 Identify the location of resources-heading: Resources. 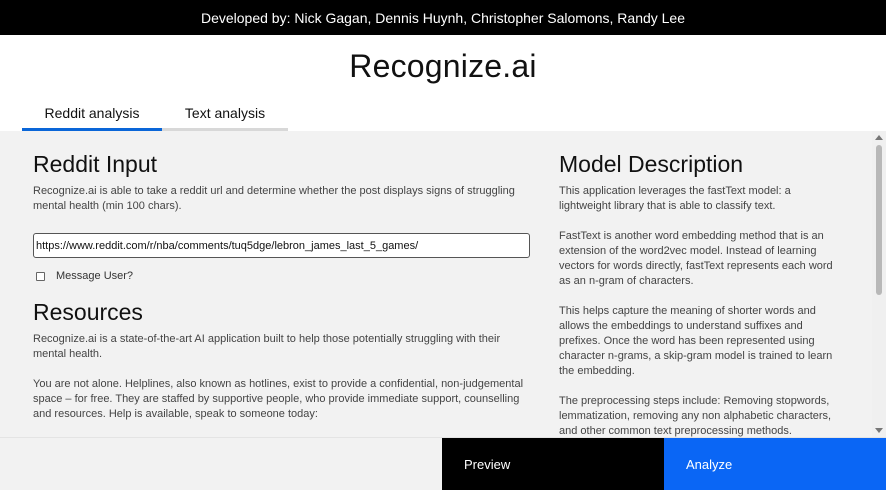
(88, 312).